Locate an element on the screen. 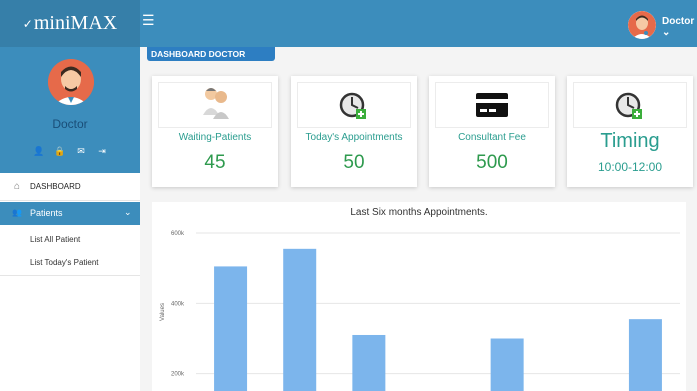 The height and width of the screenshot is (391, 697). card-value: 10:00-12:00 is located at coordinates (630, 167).